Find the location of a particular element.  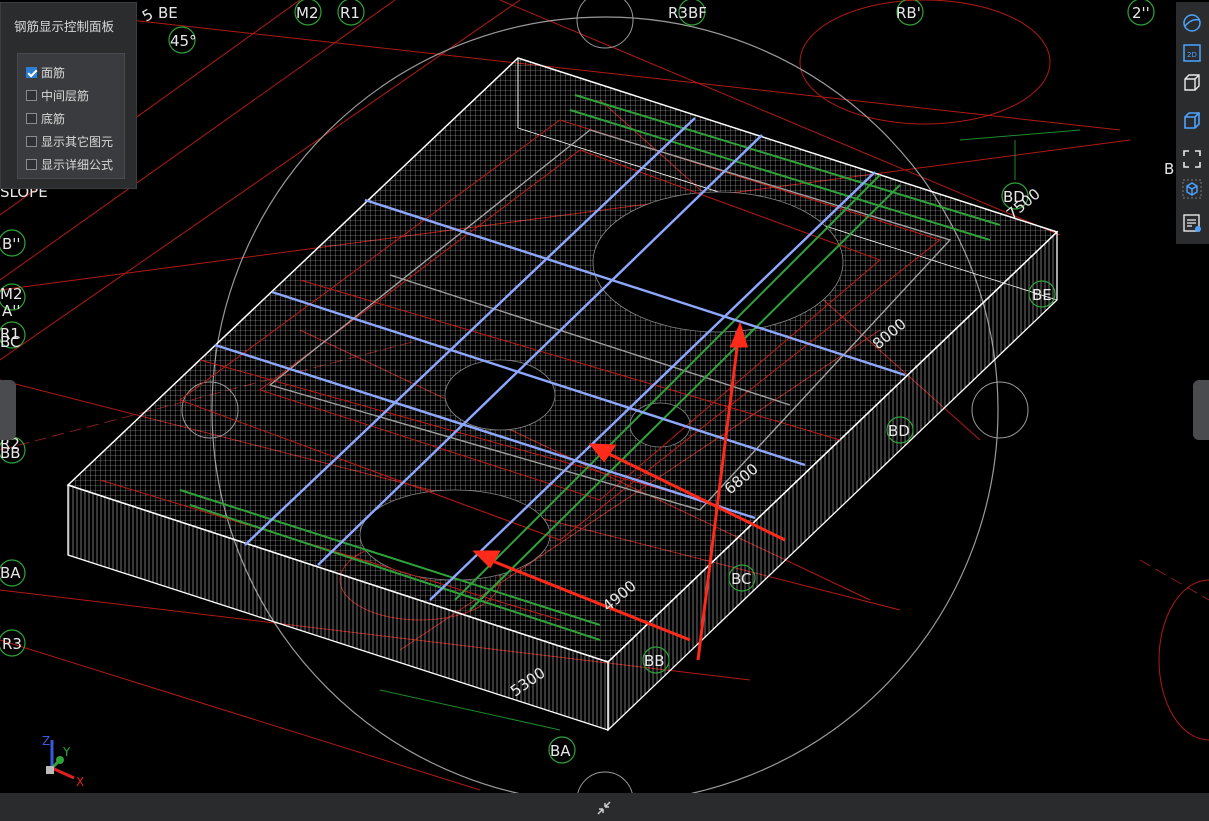

rebar-display-control-panel: 钢筋显示控制面板 面筋 中间层筋 底筋 显示其它图元 显示详细公式 is located at coordinates (68, 95).